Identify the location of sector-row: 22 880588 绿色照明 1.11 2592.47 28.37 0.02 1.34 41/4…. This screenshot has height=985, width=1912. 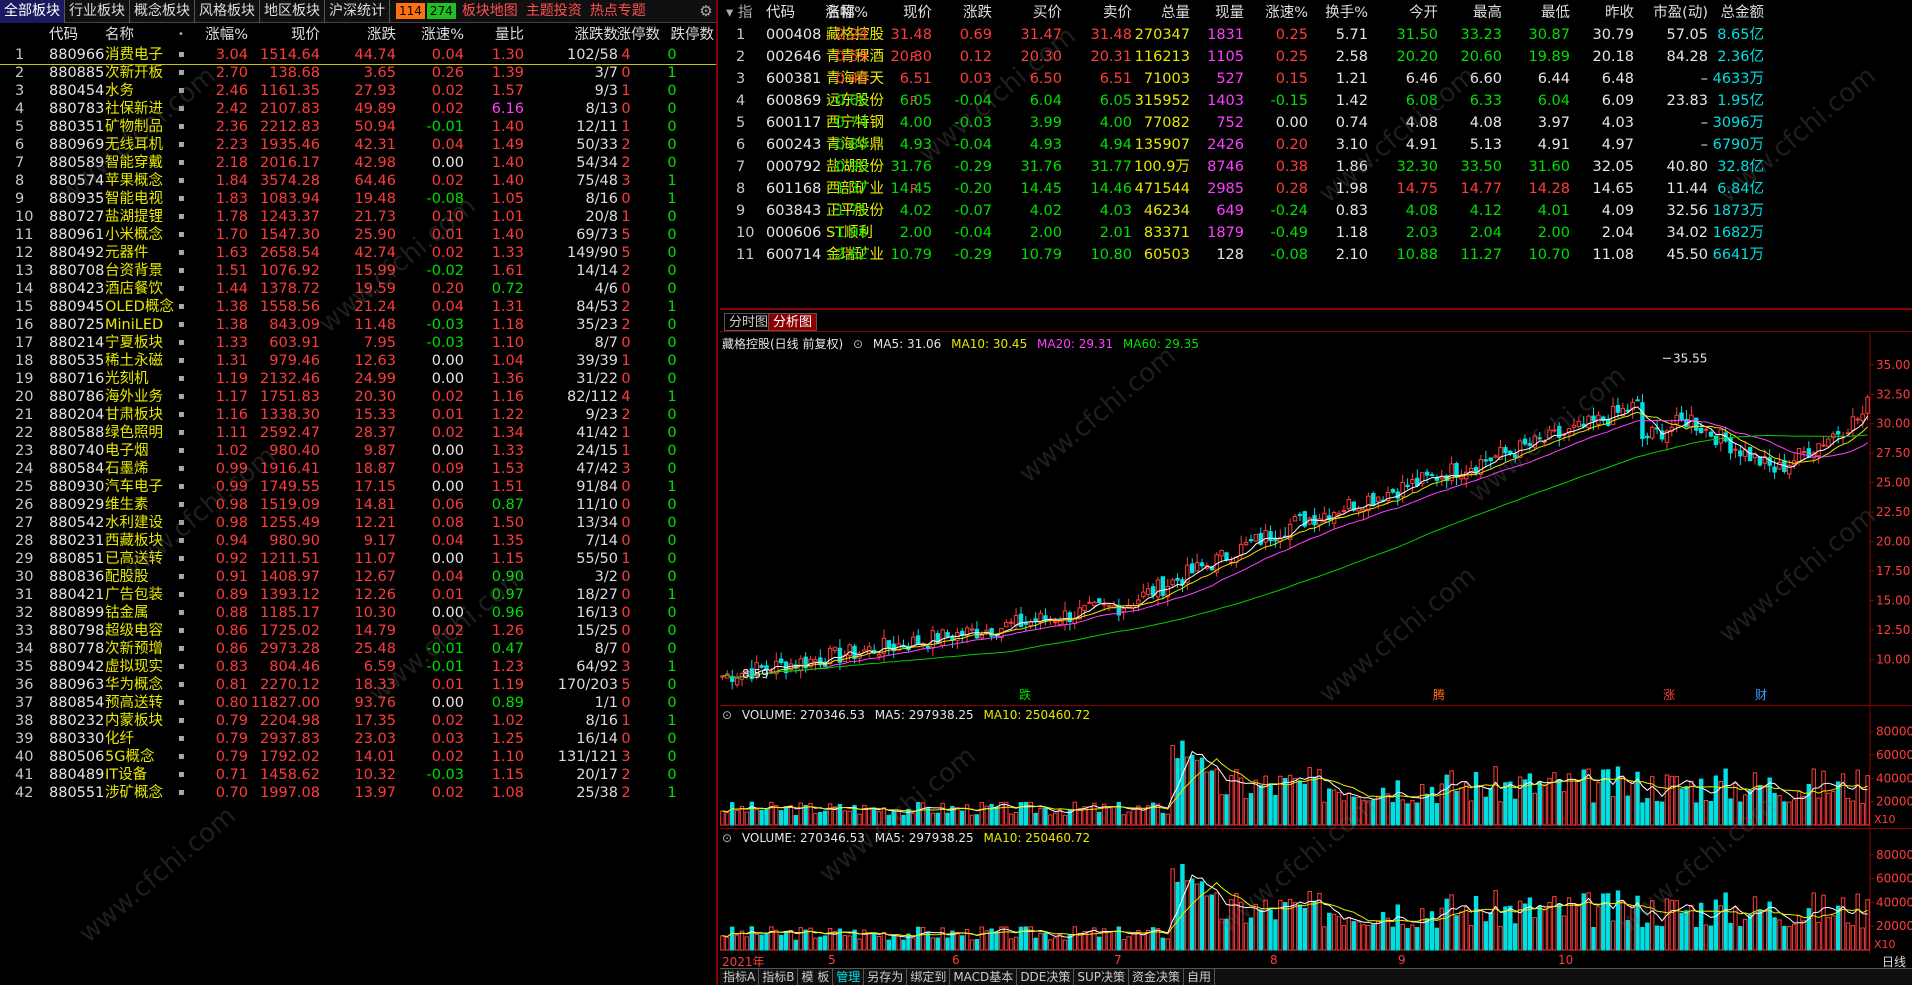
(358, 433).